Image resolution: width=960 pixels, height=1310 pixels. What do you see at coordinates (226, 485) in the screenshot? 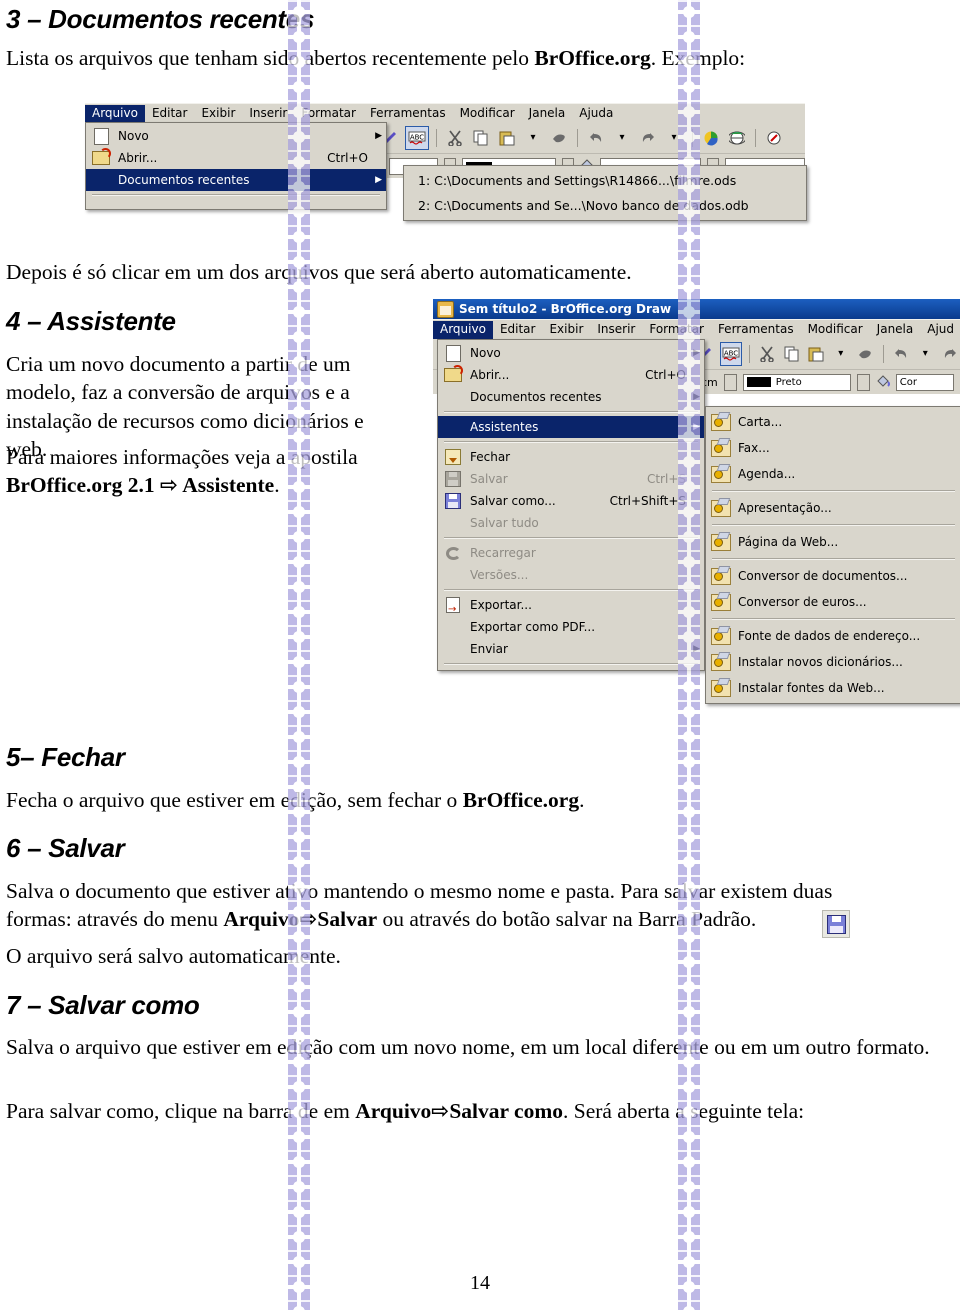
I see `text-run-bold: Assistente` at bounding box center [226, 485].